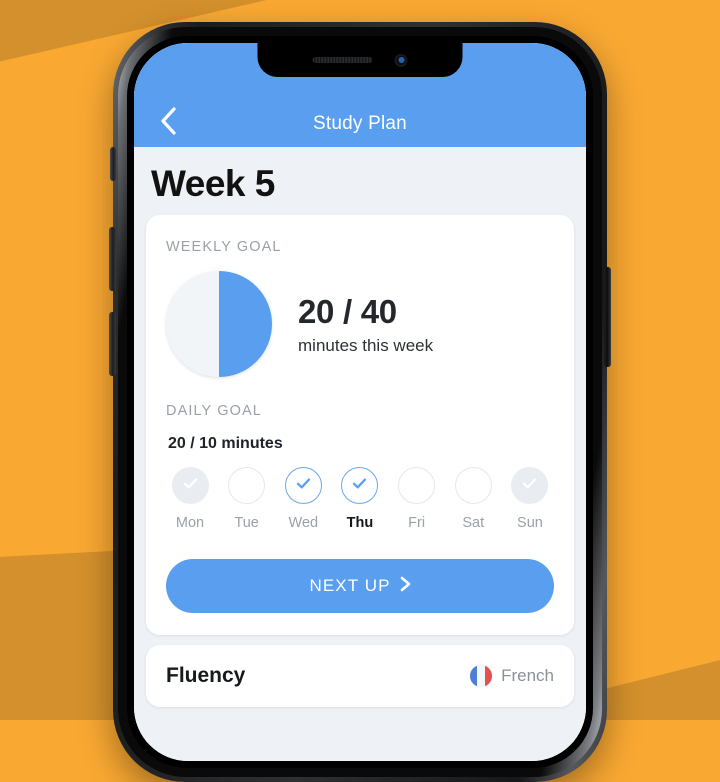  Describe the element at coordinates (607, 317) in the screenshot. I see `power-button` at that location.